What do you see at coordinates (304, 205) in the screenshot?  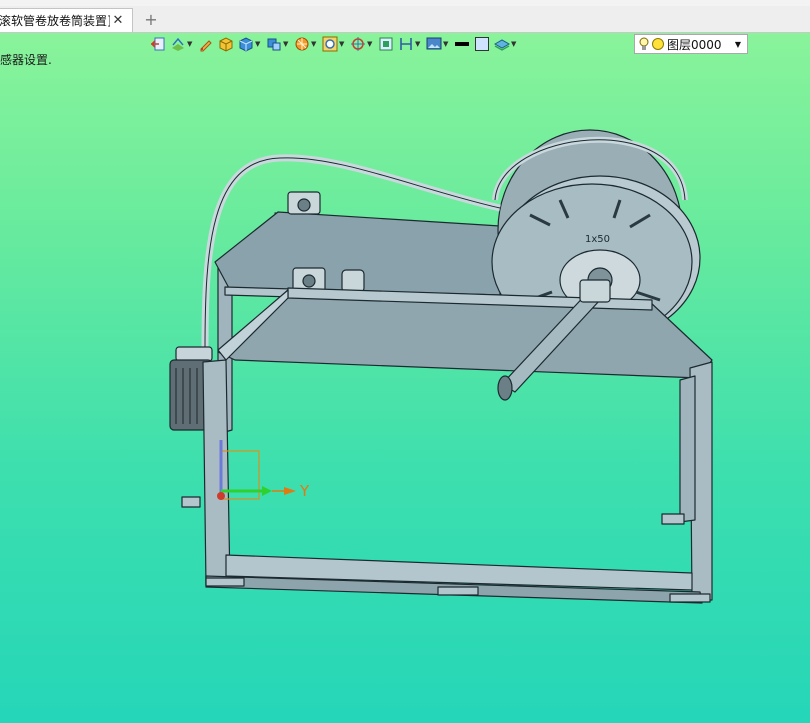 I see `bearing-block-top-bore` at bounding box center [304, 205].